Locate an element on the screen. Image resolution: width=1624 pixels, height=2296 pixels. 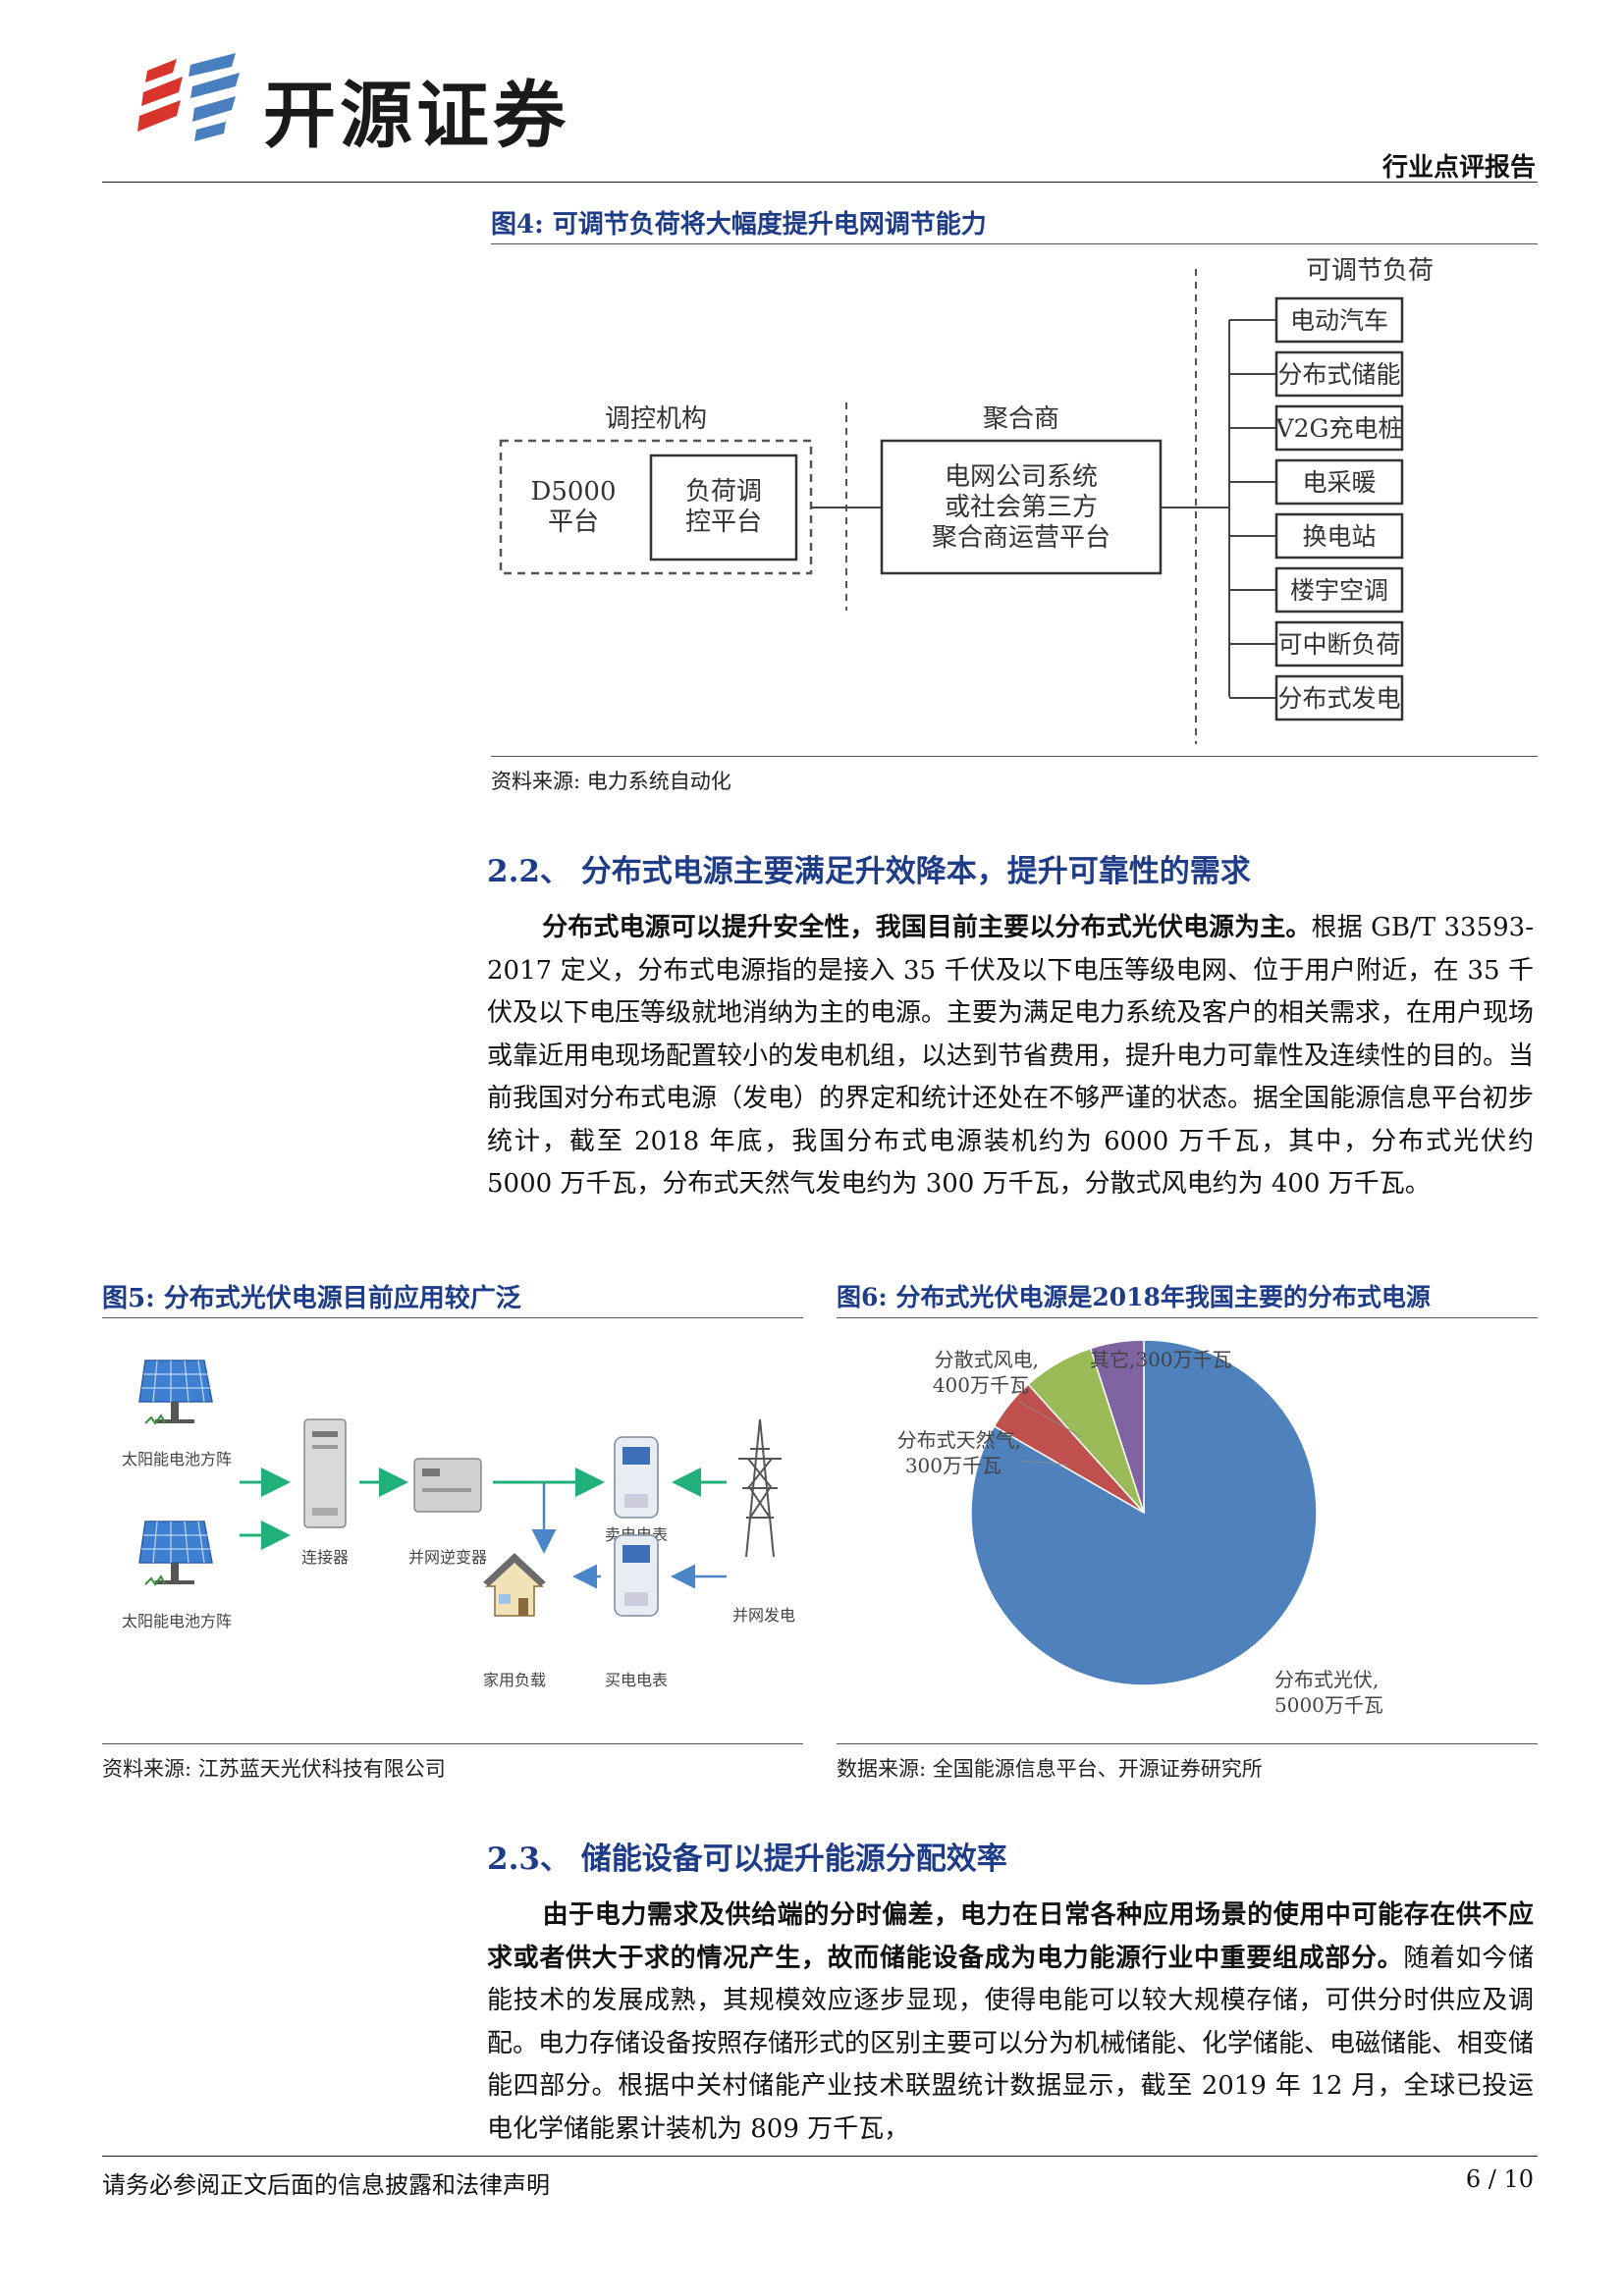
page-number: 6 / 10 is located at coordinates (1499, 2179).